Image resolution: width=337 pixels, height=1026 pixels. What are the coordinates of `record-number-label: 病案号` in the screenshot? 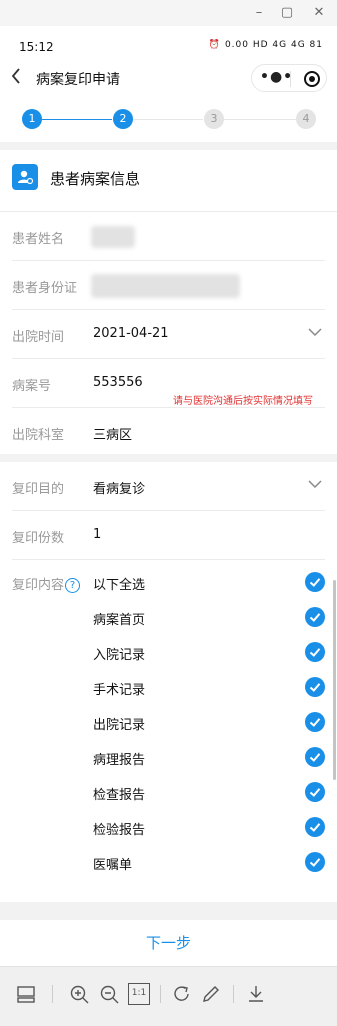 It's located at (32, 386).